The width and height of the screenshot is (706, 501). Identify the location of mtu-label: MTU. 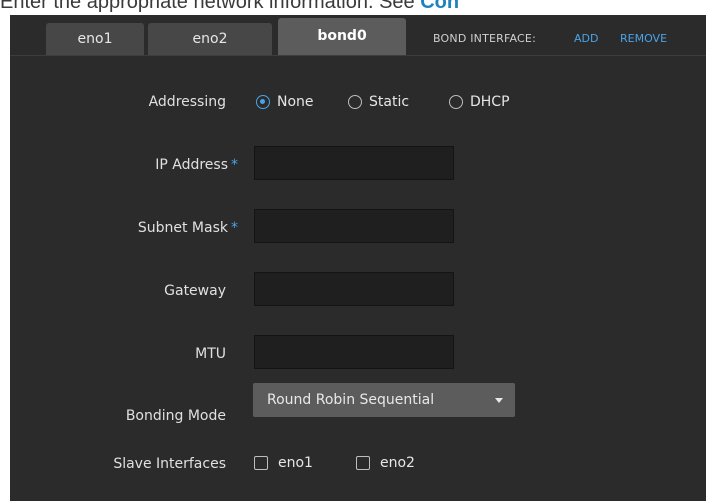
(210, 354).